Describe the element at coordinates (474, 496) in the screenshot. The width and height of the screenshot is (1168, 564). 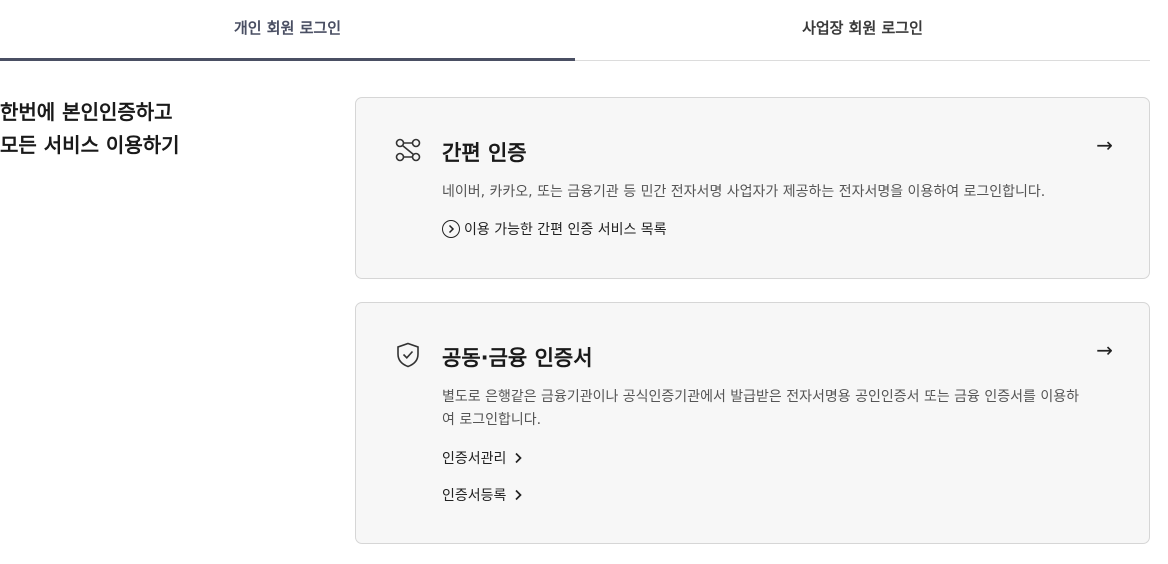
I see `certificate-register-label: 인증서등록` at that location.